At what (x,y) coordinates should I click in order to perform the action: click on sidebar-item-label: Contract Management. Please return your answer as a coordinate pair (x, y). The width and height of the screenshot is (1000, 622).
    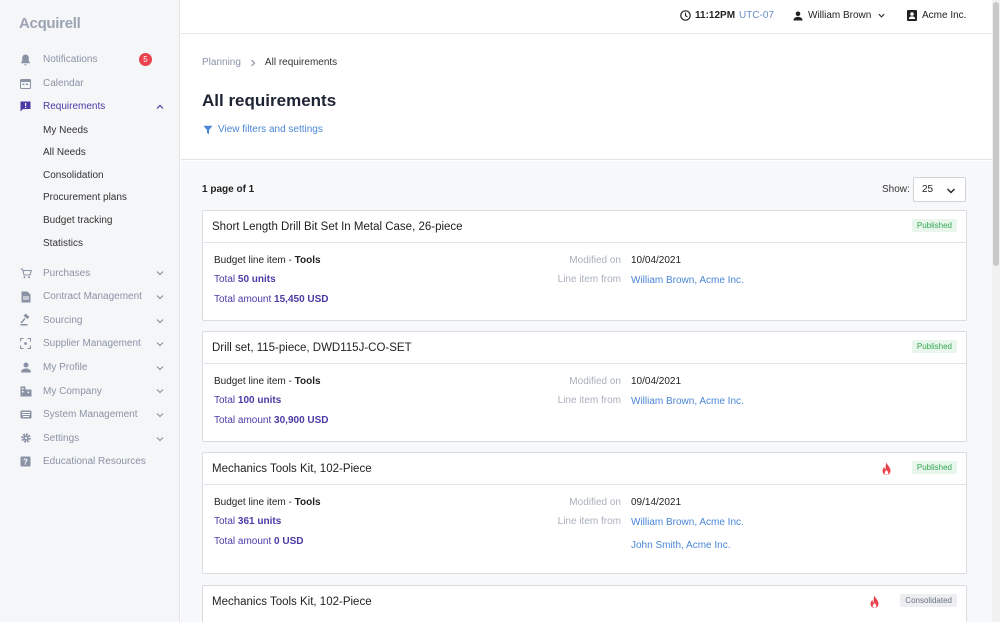
    Looking at the image, I should click on (92, 297).